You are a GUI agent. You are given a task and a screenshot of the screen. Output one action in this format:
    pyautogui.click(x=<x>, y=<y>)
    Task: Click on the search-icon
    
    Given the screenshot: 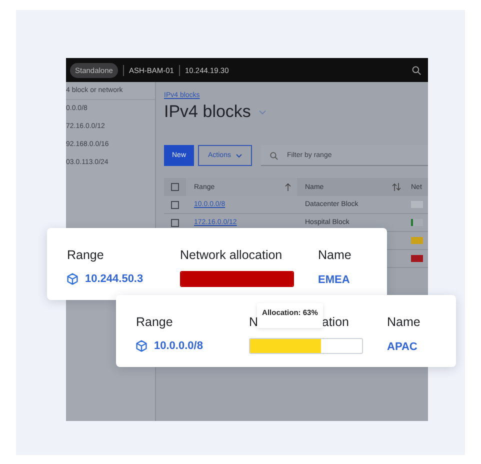 What is the action you would take?
    pyautogui.click(x=416, y=70)
    